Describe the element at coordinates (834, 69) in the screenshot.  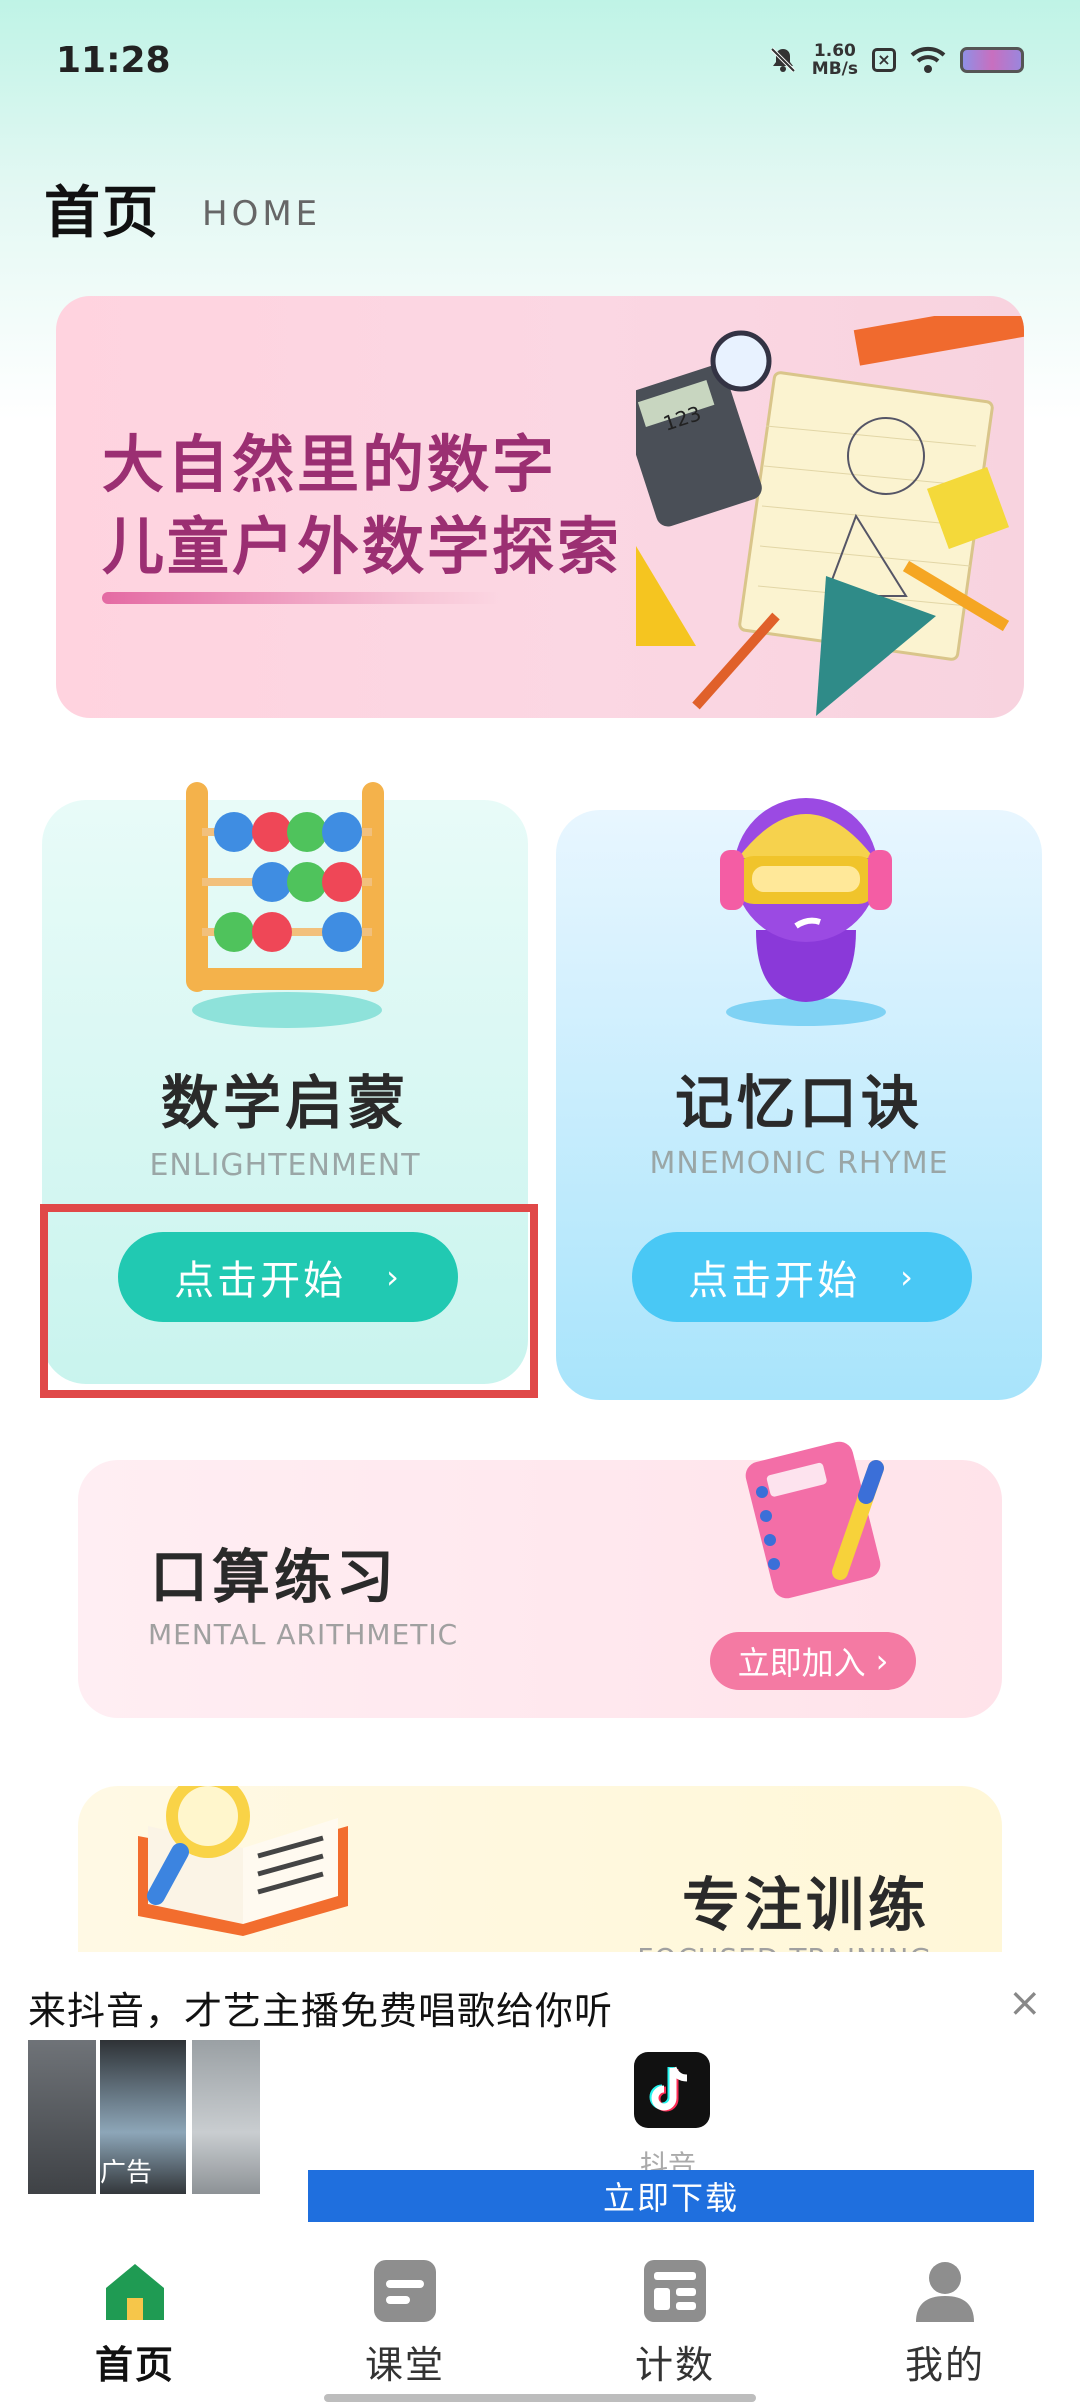
I see `network-speed-unit: MB/s` at that location.